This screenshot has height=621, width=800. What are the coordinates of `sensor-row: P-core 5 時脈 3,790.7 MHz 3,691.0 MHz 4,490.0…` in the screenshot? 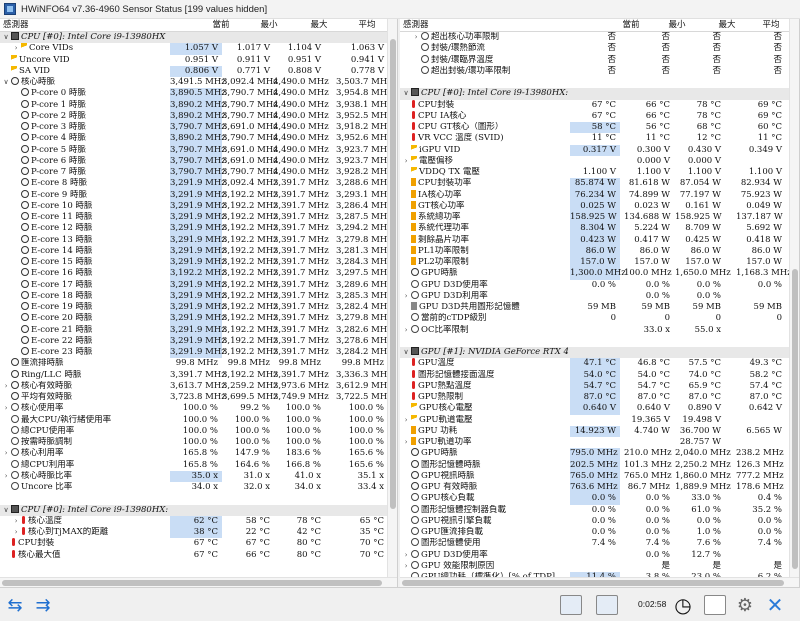 It's located at (196, 150).